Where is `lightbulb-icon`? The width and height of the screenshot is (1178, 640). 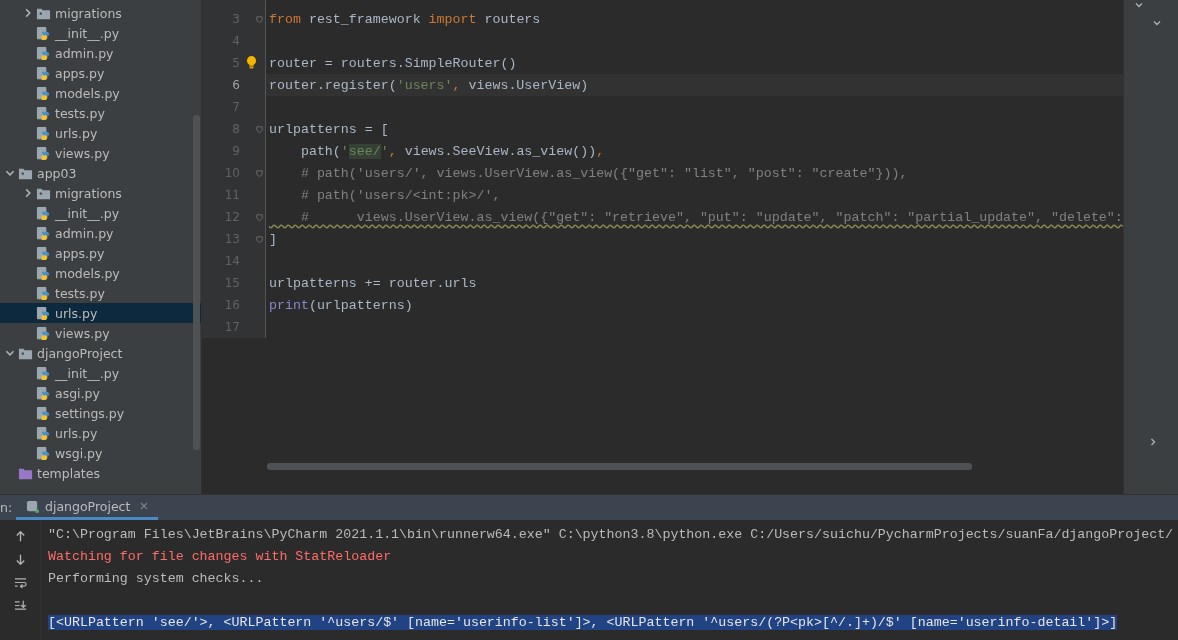 lightbulb-icon is located at coordinates (251, 62).